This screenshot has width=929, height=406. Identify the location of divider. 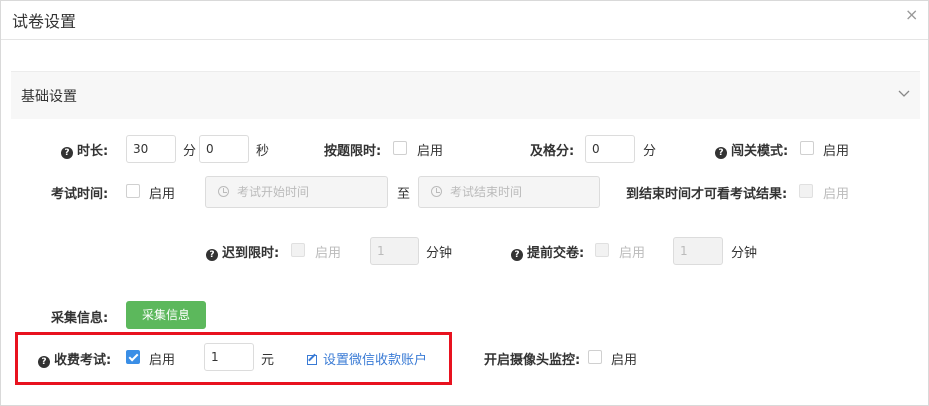
(464, 39).